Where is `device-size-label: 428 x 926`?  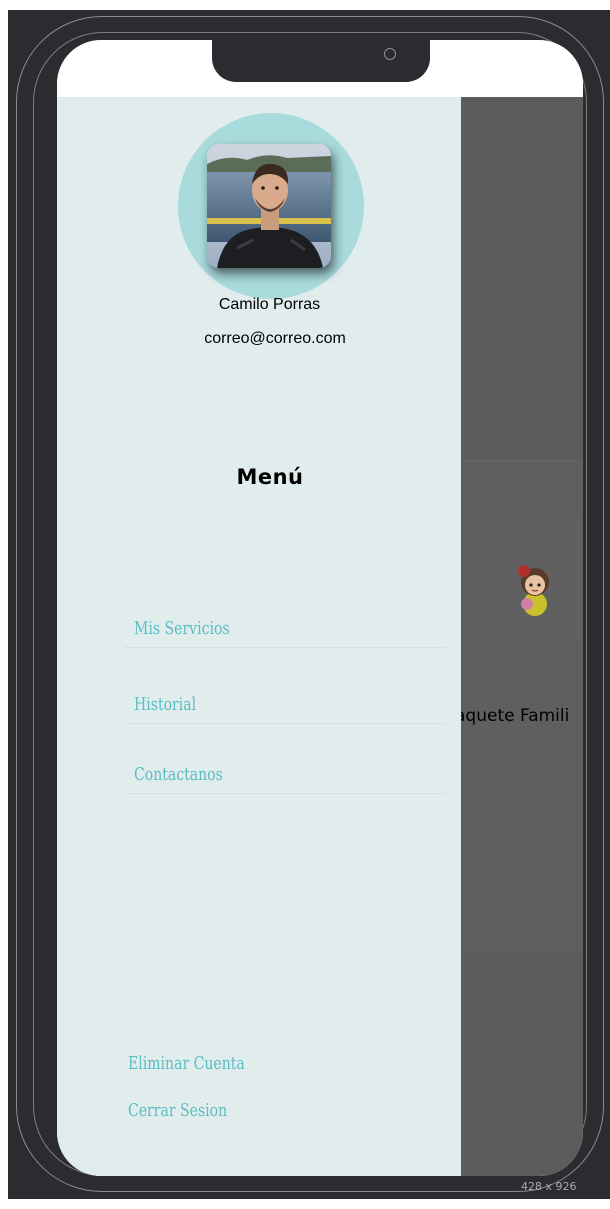 device-size-label: 428 x 926 is located at coordinates (549, 1186).